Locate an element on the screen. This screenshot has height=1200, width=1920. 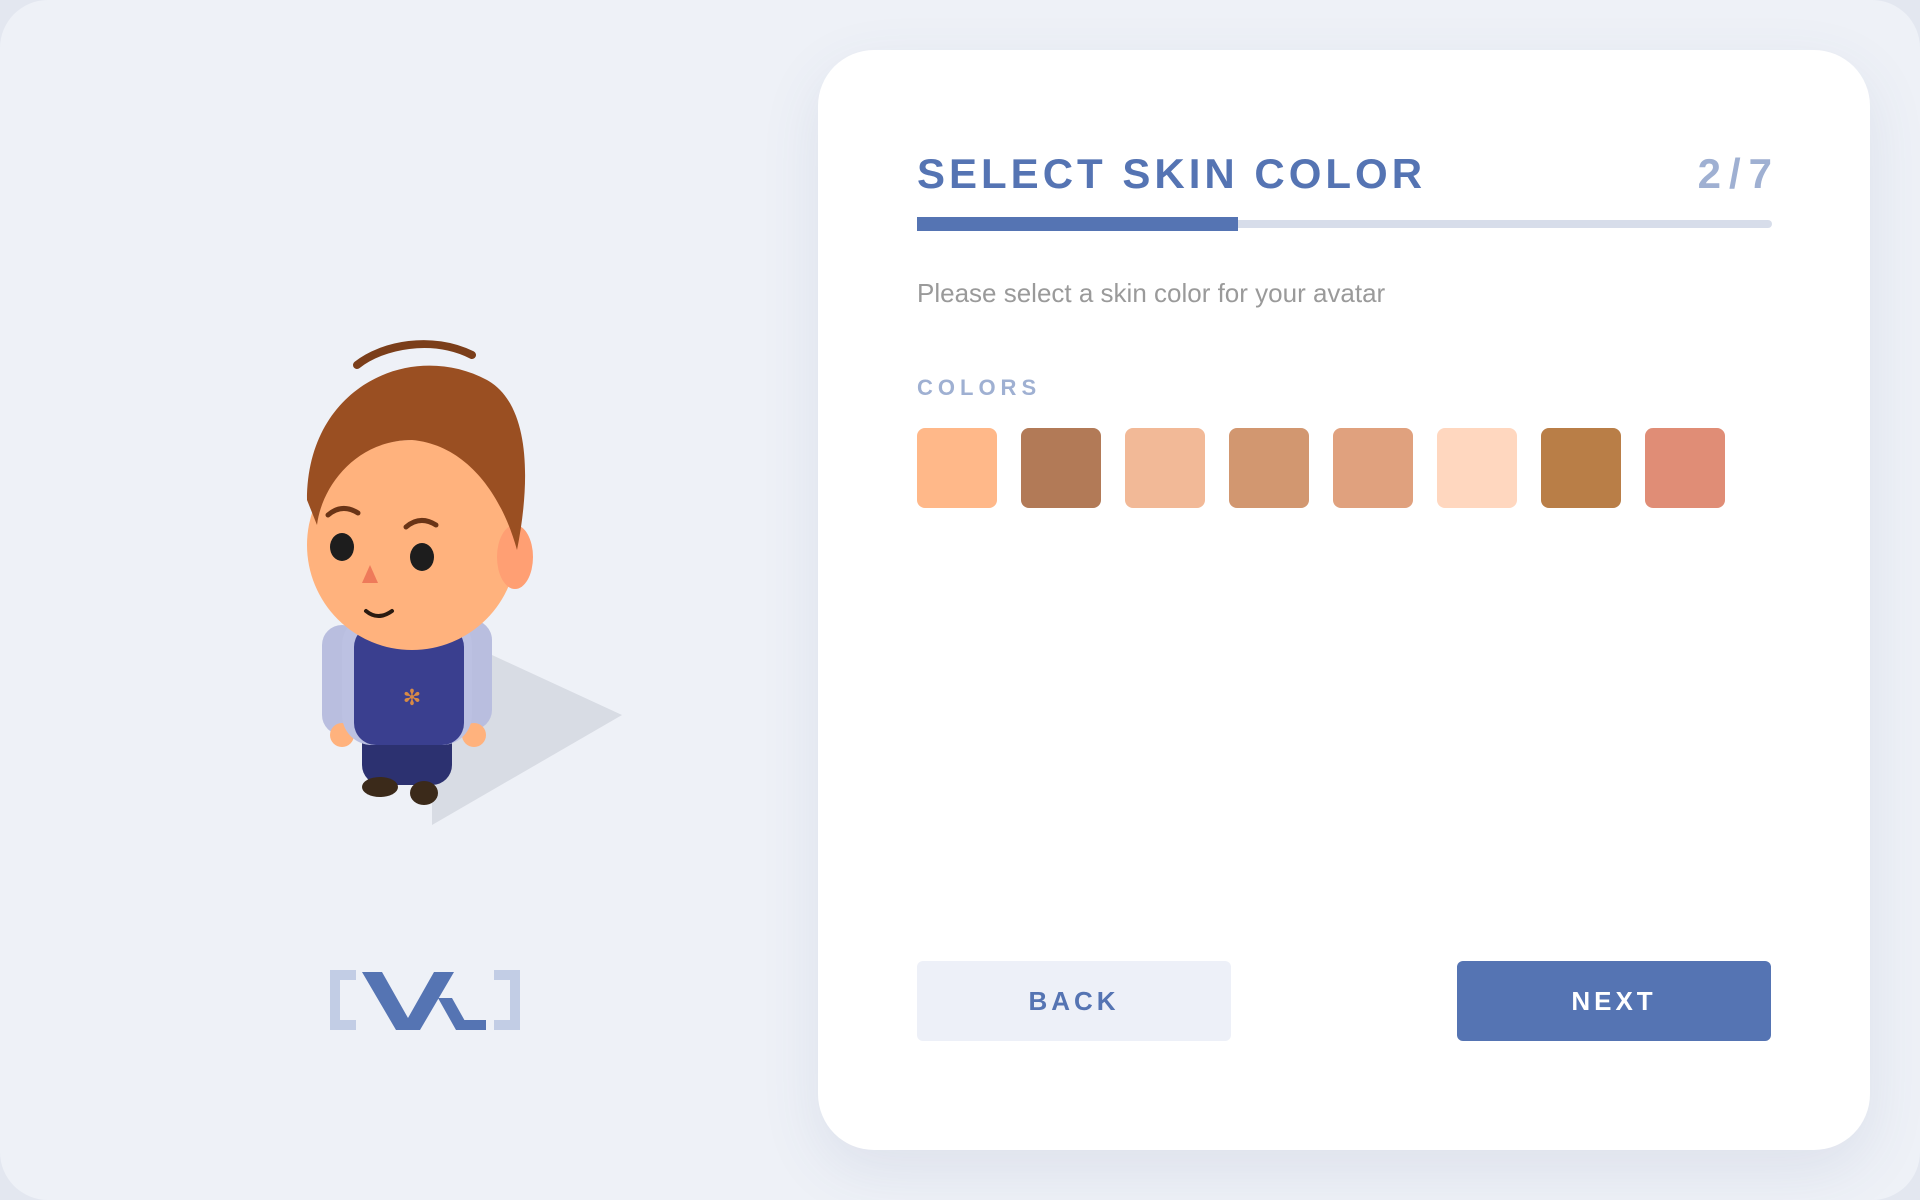
avatar-illustration: ✻ is located at coordinates (464, 582).